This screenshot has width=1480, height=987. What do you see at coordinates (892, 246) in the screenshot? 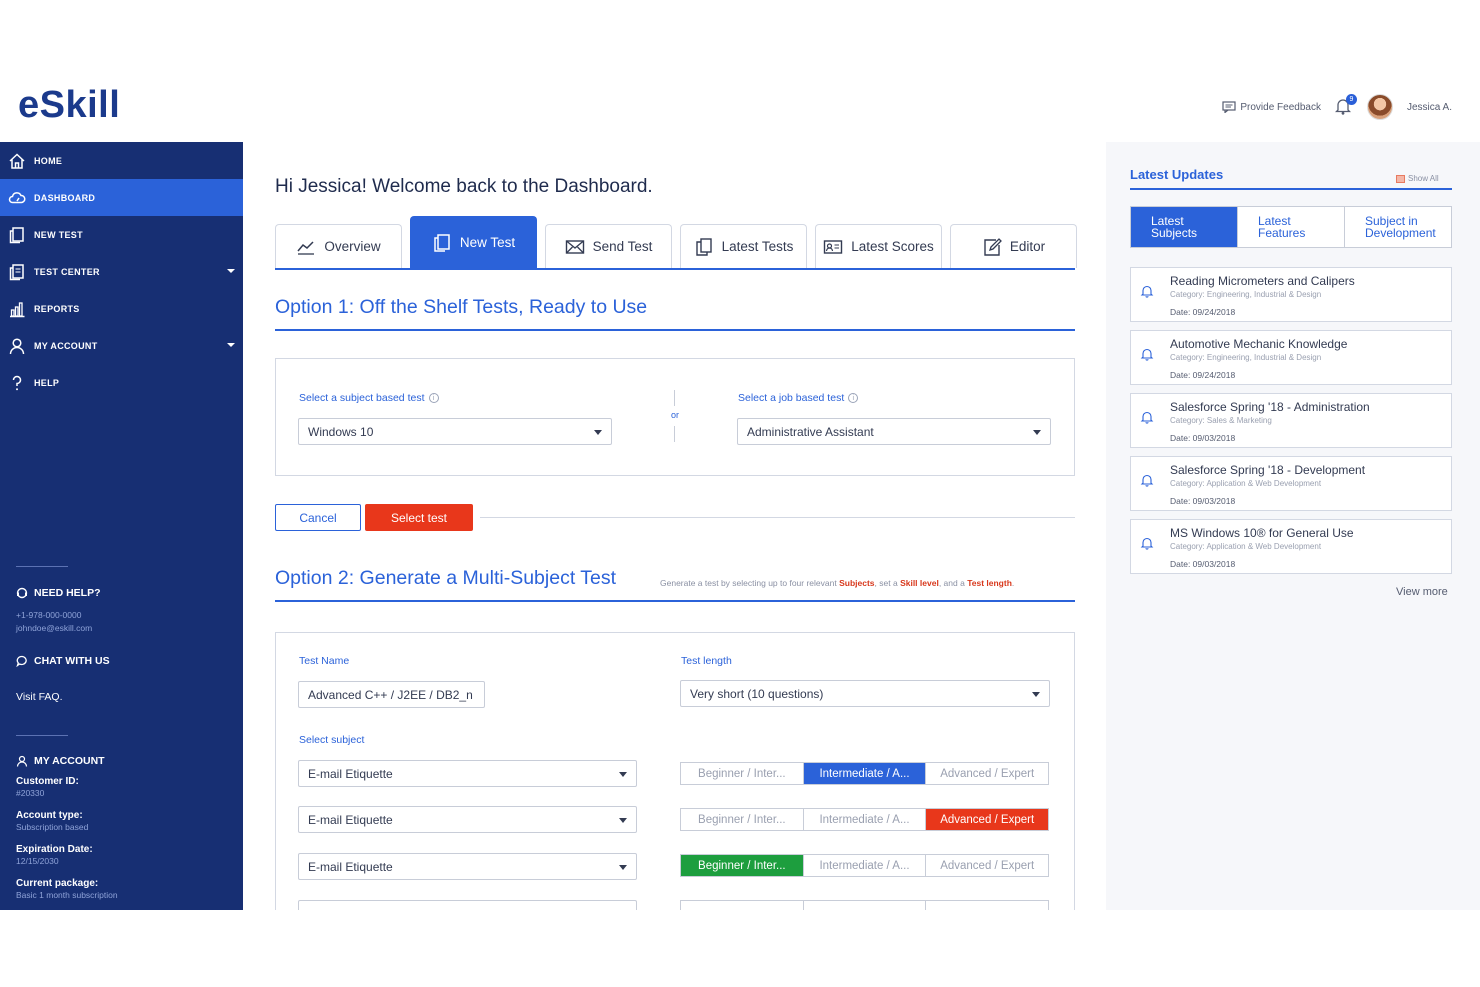
I see `tab-label: Latest Scores` at bounding box center [892, 246].